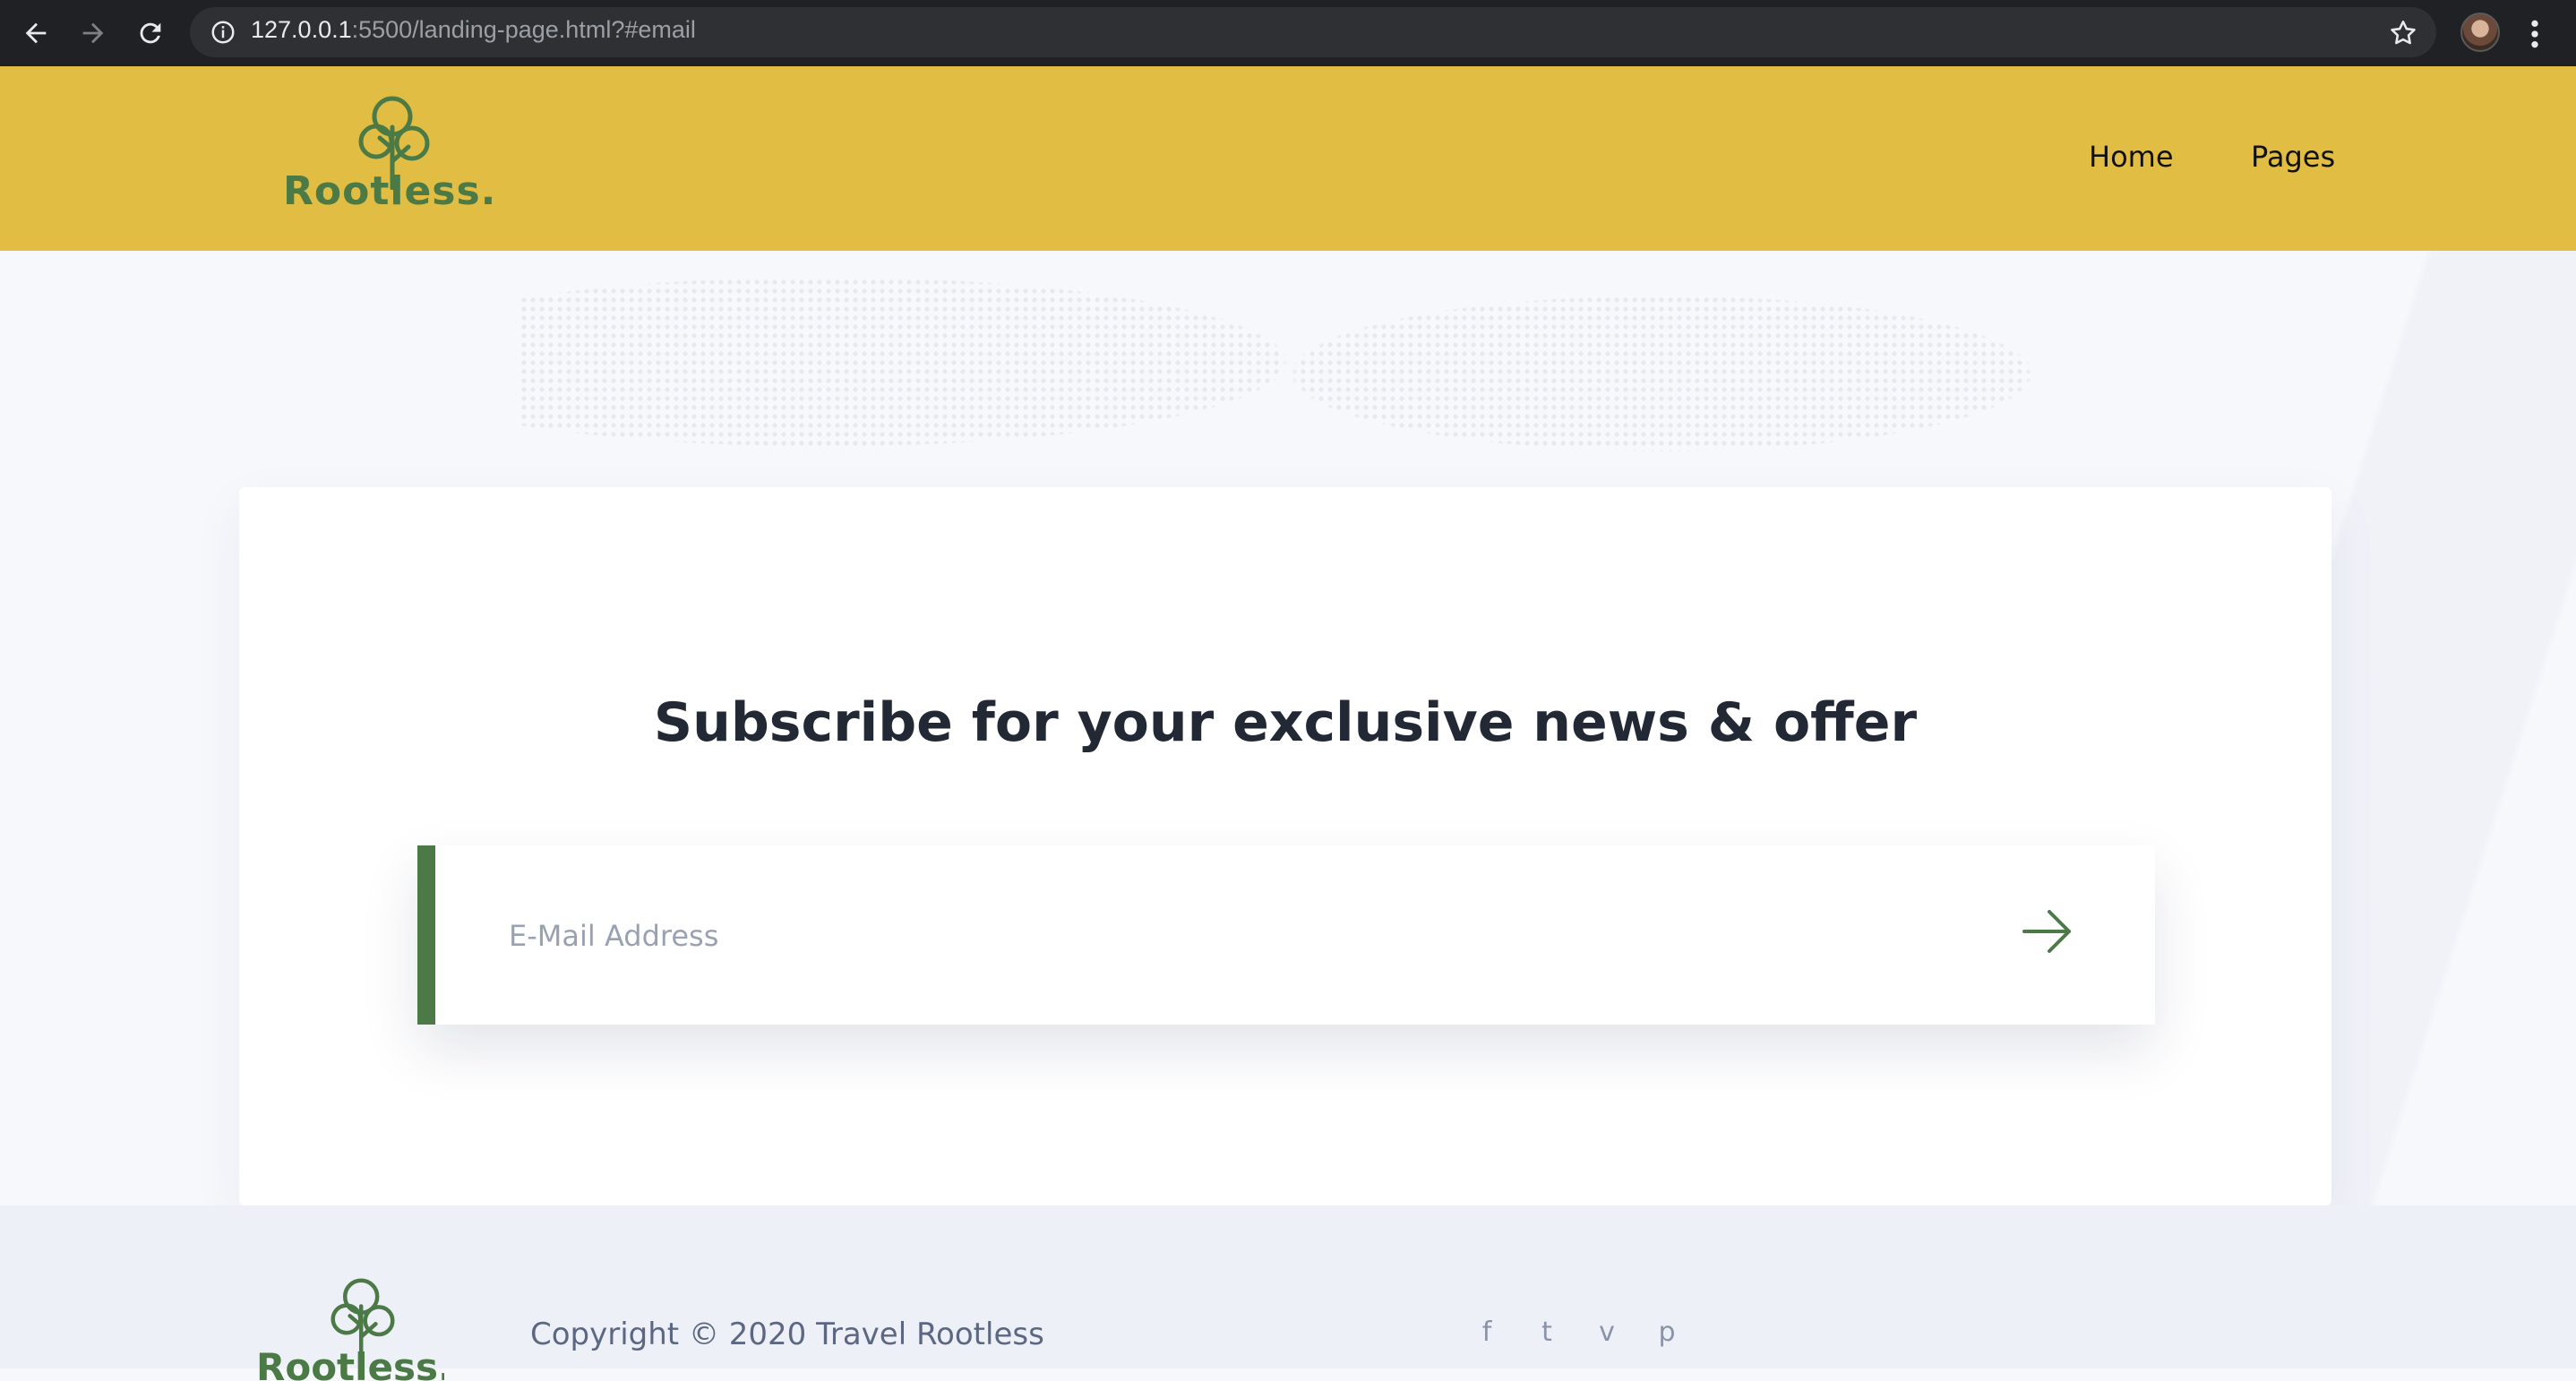  What do you see at coordinates (787, 1334) in the screenshot?
I see `copyright-text: Copyright © 2020 Travel Rootless` at bounding box center [787, 1334].